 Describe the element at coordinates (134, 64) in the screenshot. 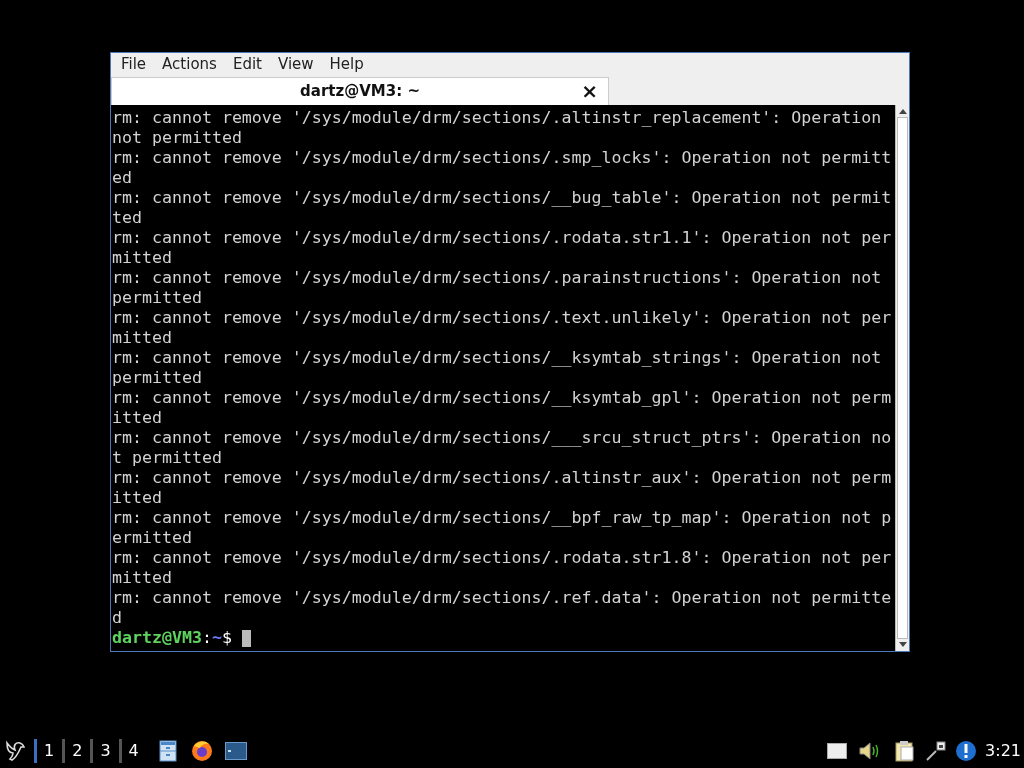

I see `menu-item: File` at that location.